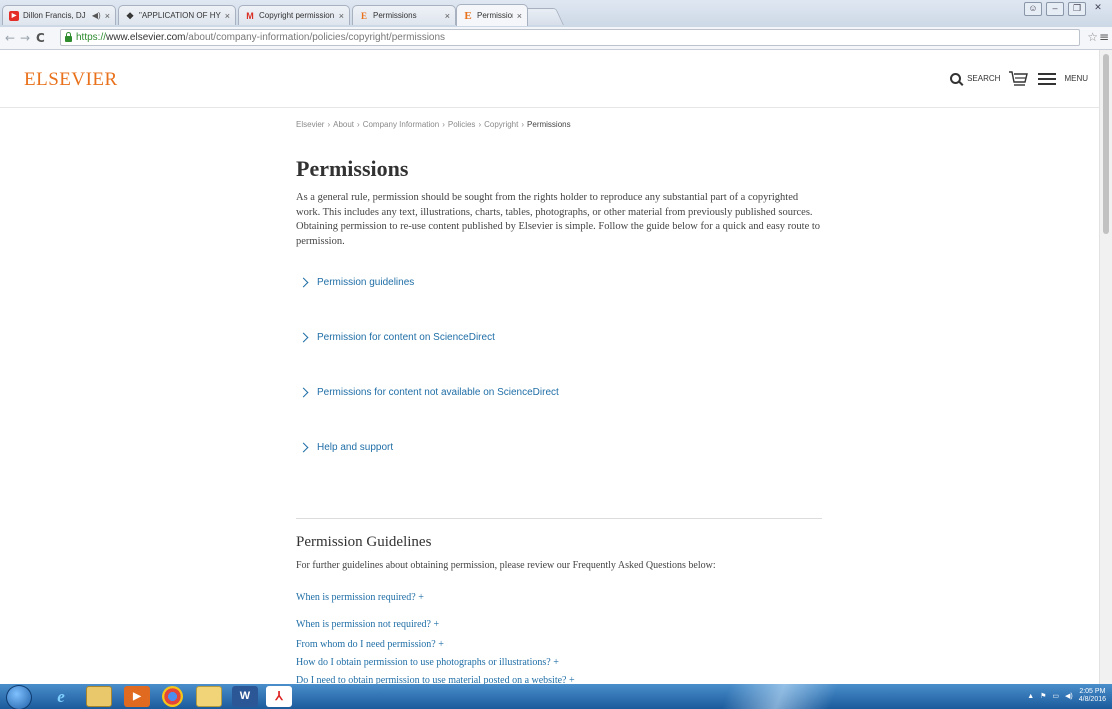 The height and width of the screenshot is (709, 1112). Describe the element at coordinates (180, 15) in the screenshot. I see `tab-title: "APPLICATION OF HYDRC` at that location.